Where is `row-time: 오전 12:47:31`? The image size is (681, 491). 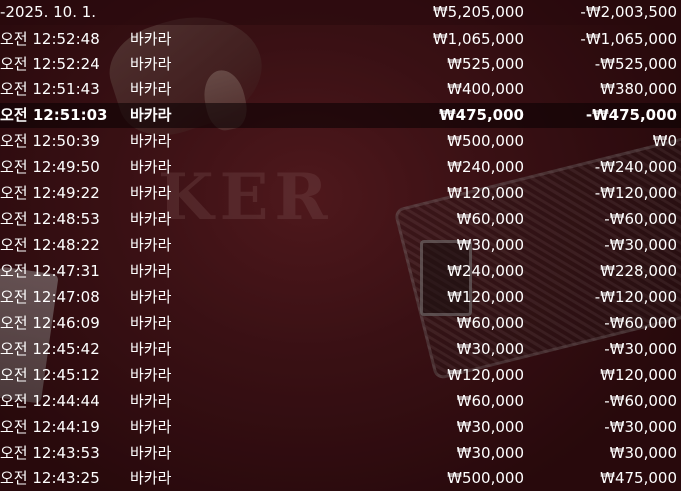 row-time: 오전 12:47:31 is located at coordinates (50, 271).